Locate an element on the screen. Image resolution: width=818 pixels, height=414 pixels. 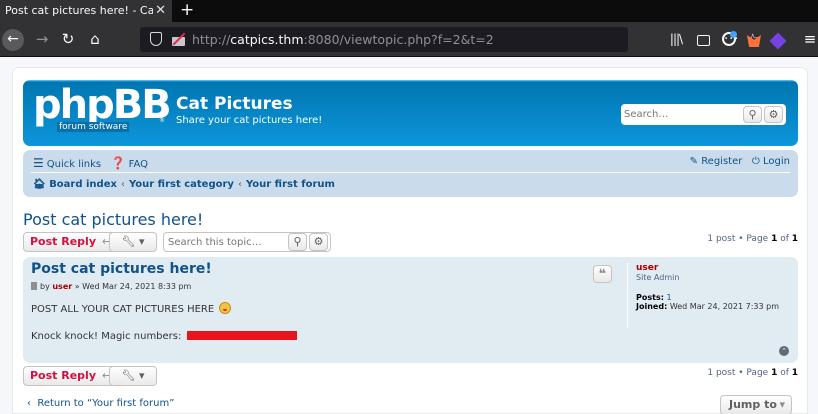
quick-links-label: Quick links is located at coordinates (74, 164).